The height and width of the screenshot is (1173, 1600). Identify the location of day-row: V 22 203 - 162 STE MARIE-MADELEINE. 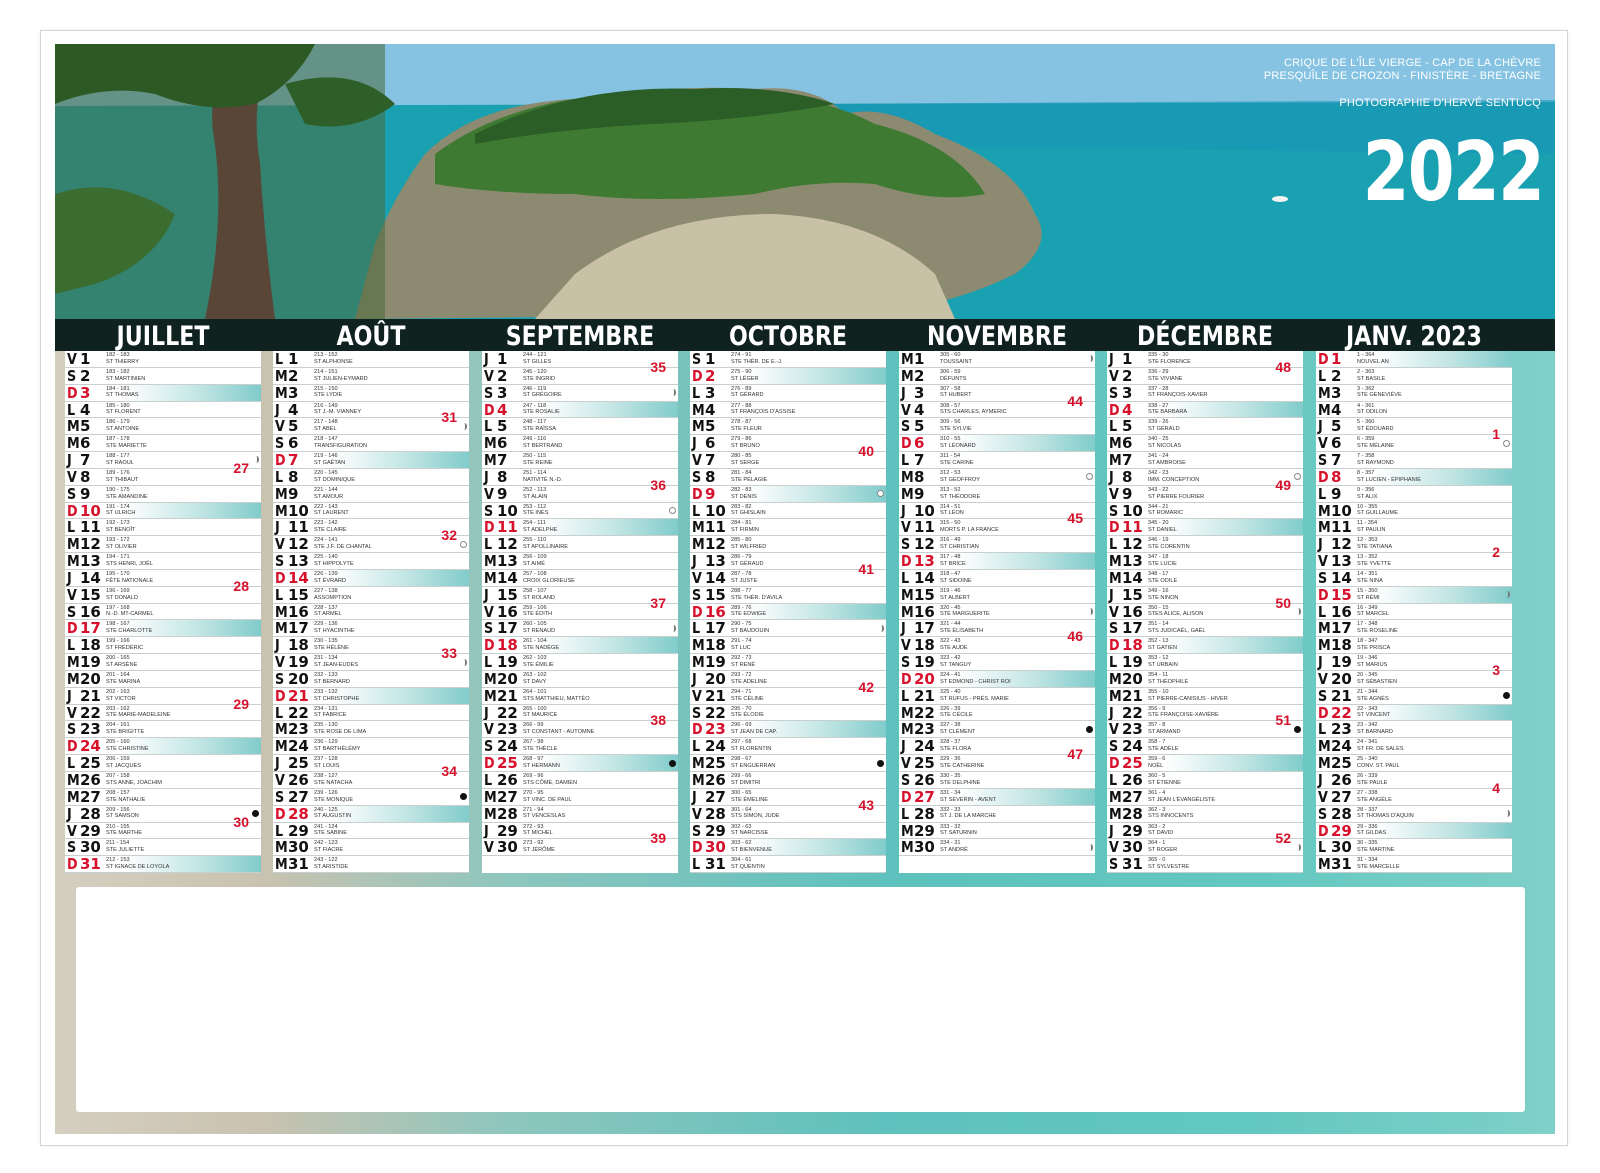
(163, 713).